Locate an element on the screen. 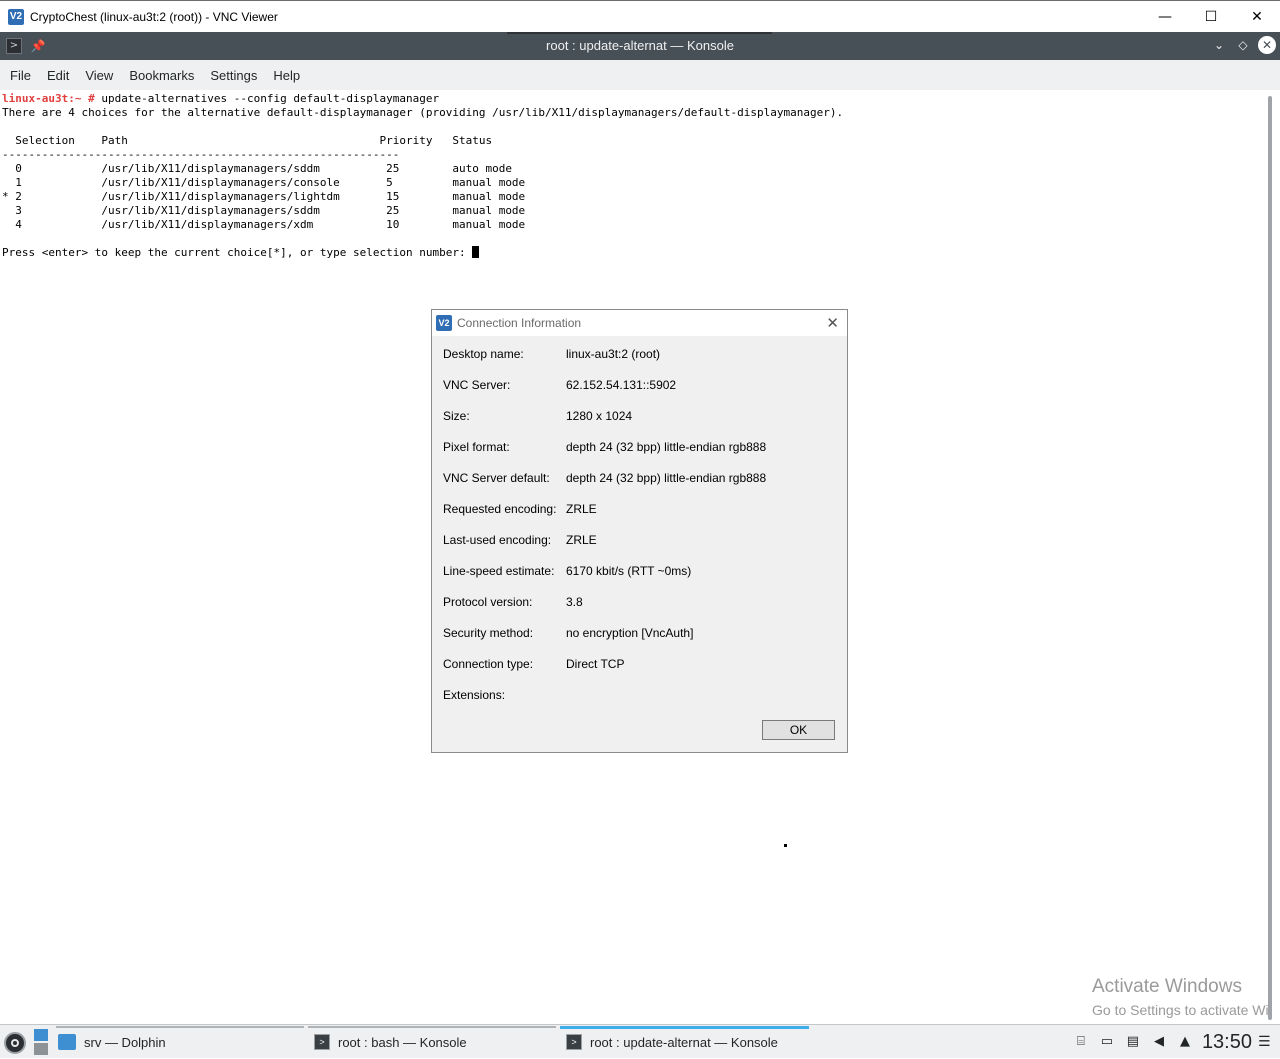 This screenshot has width=1280, height=1059. task-label: srv — Dolphin is located at coordinates (125, 1042).